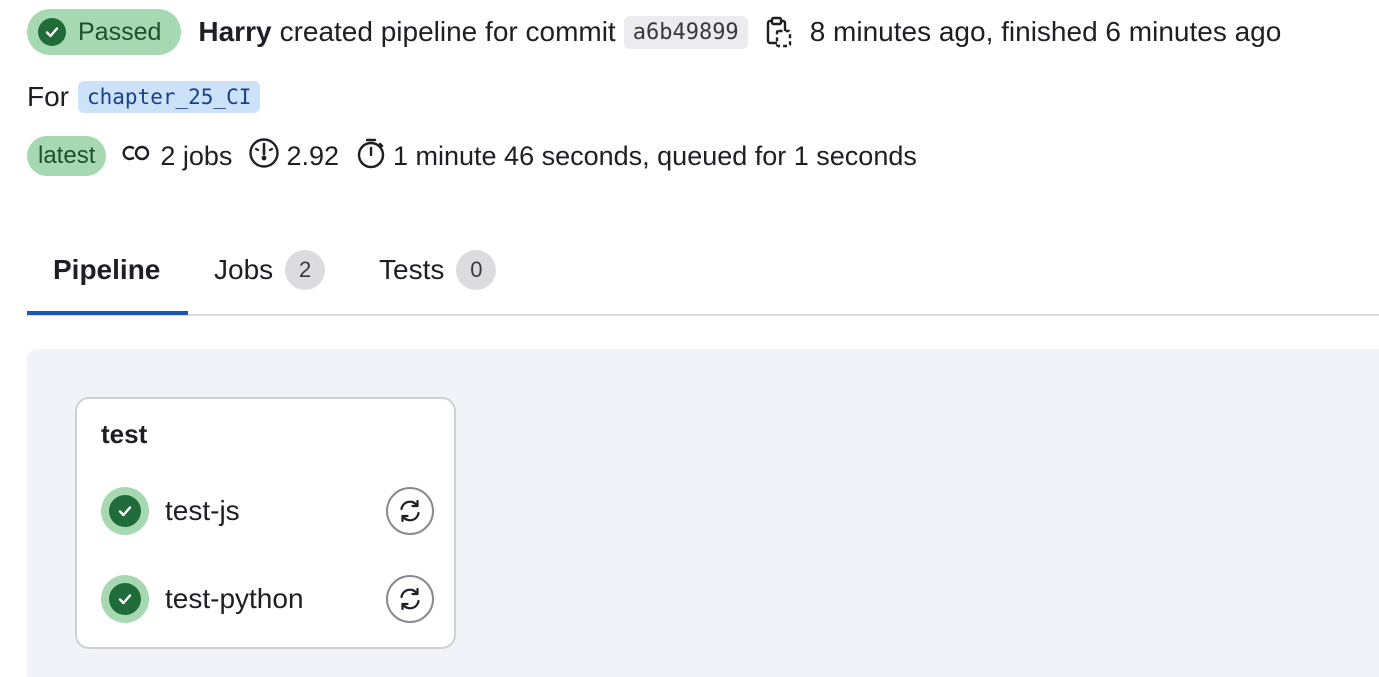  What do you see at coordinates (169, 97) in the screenshot?
I see `branch-link: chapter_25_CI` at bounding box center [169, 97].